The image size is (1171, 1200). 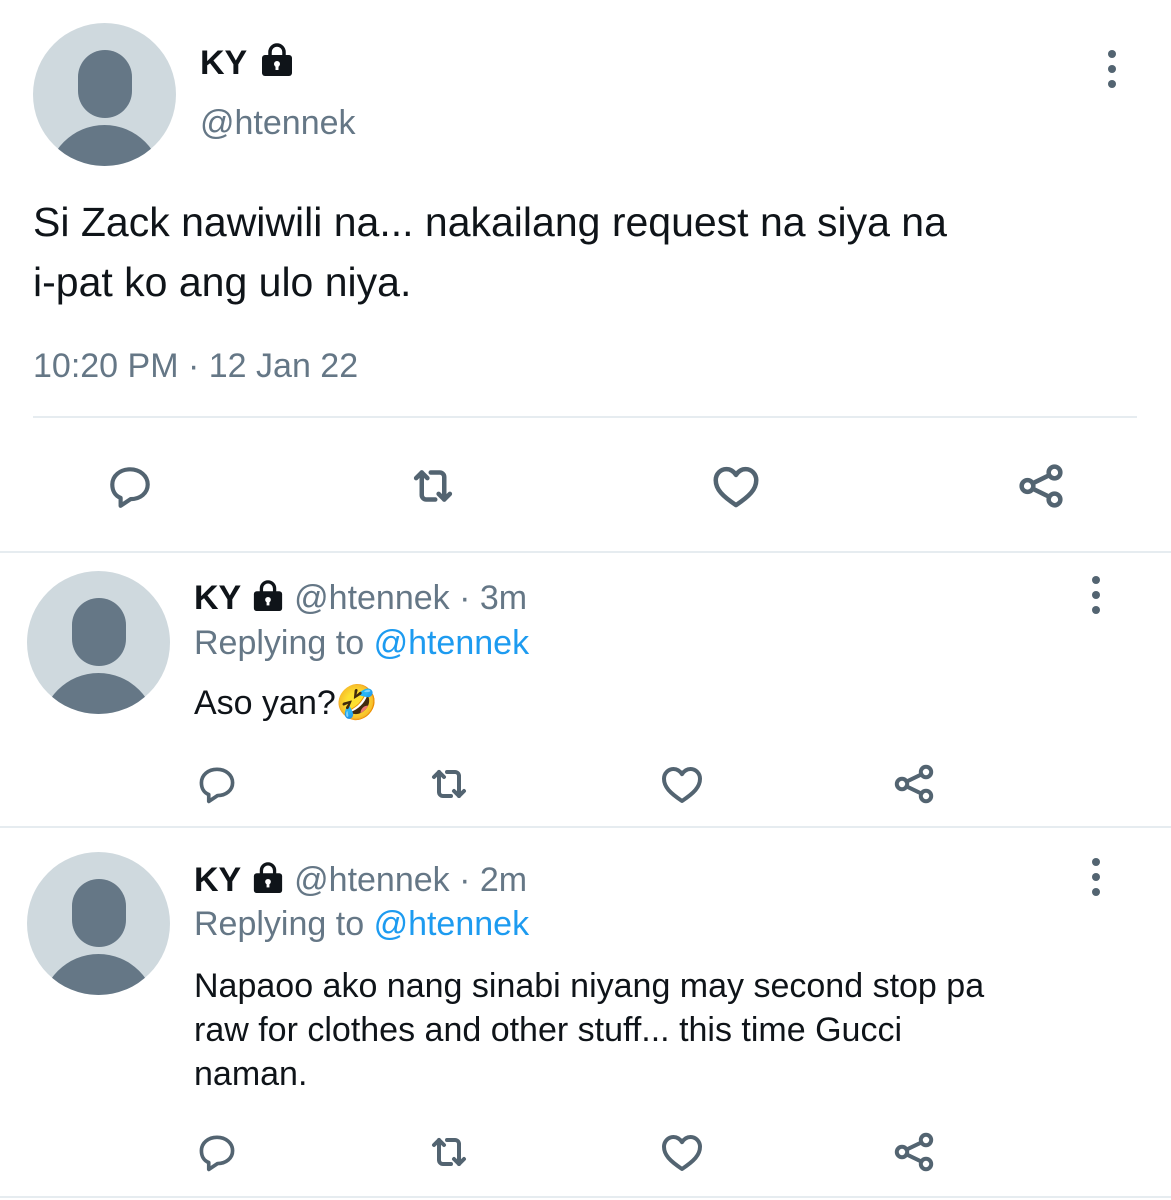 I want to click on rofl-emoji: 🤣, so click(x=357, y=703).